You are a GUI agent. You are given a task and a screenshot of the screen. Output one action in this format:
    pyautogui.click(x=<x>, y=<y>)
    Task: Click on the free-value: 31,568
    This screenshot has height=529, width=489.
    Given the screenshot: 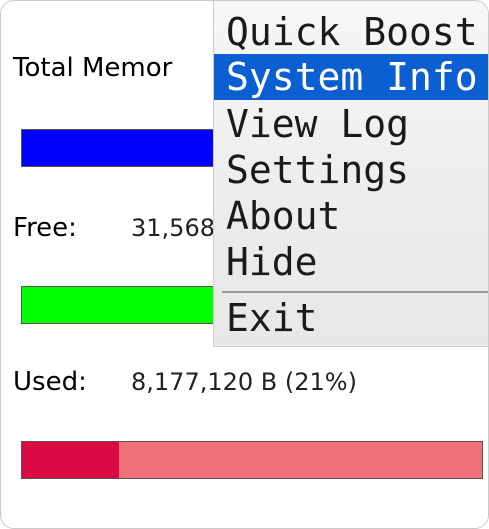 What is the action you would take?
    pyautogui.click(x=173, y=228)
    